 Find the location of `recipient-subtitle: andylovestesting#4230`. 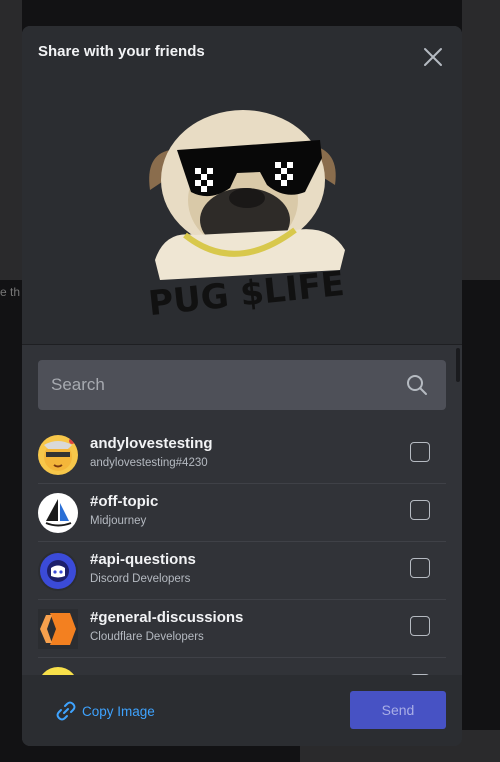

recipient-subtitle: andylovestesting#4230 is located at coordinates (149, 463).